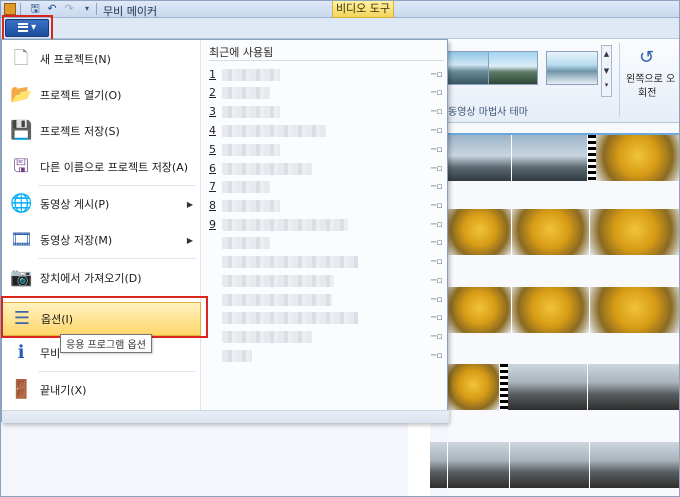  I want to click on gallery-scroll: ▲ ▼ ▾, so click(606, 71).